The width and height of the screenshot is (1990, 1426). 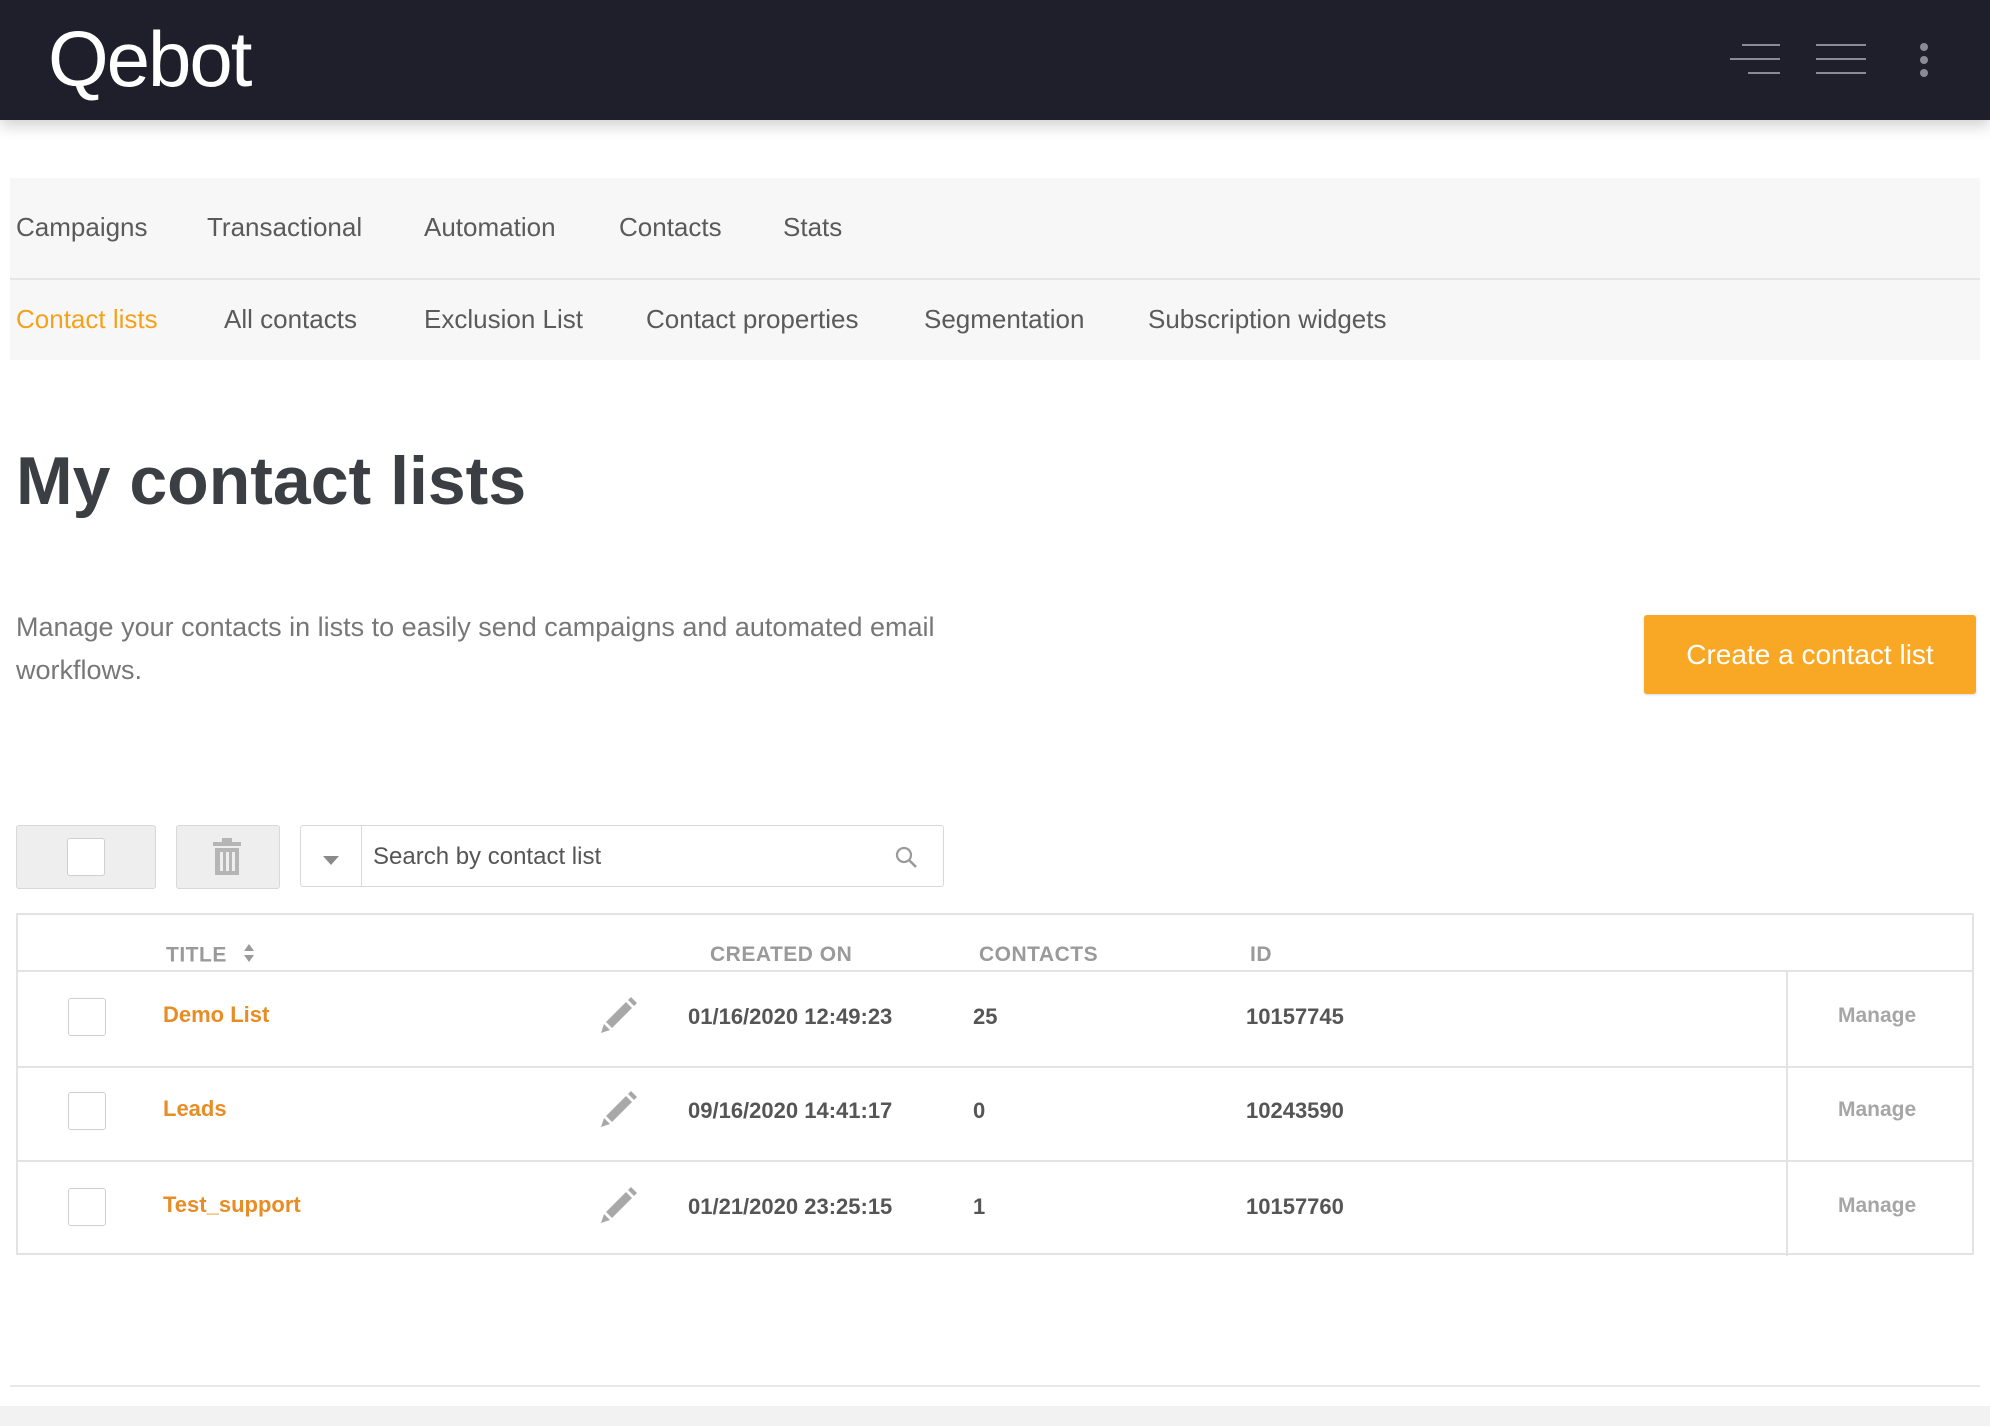 I want to click on nav-campaigns: Campaigns, so click(x=82, y=227).